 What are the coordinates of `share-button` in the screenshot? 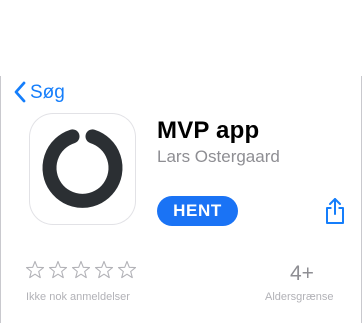 It's located at (335, 211).